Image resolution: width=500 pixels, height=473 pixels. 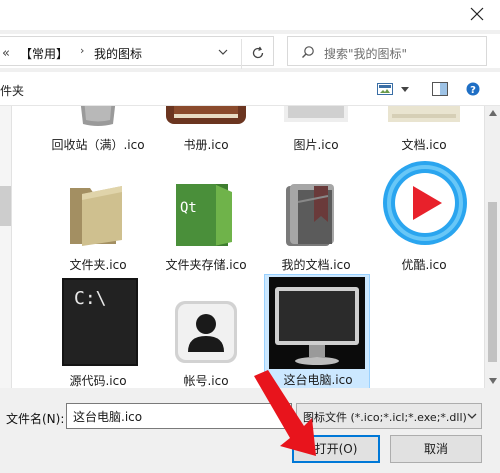 What do you see at coordinates (493, 381) in the screenshot?
I see `scroll-down-icon` at bounding box center [493, 381].